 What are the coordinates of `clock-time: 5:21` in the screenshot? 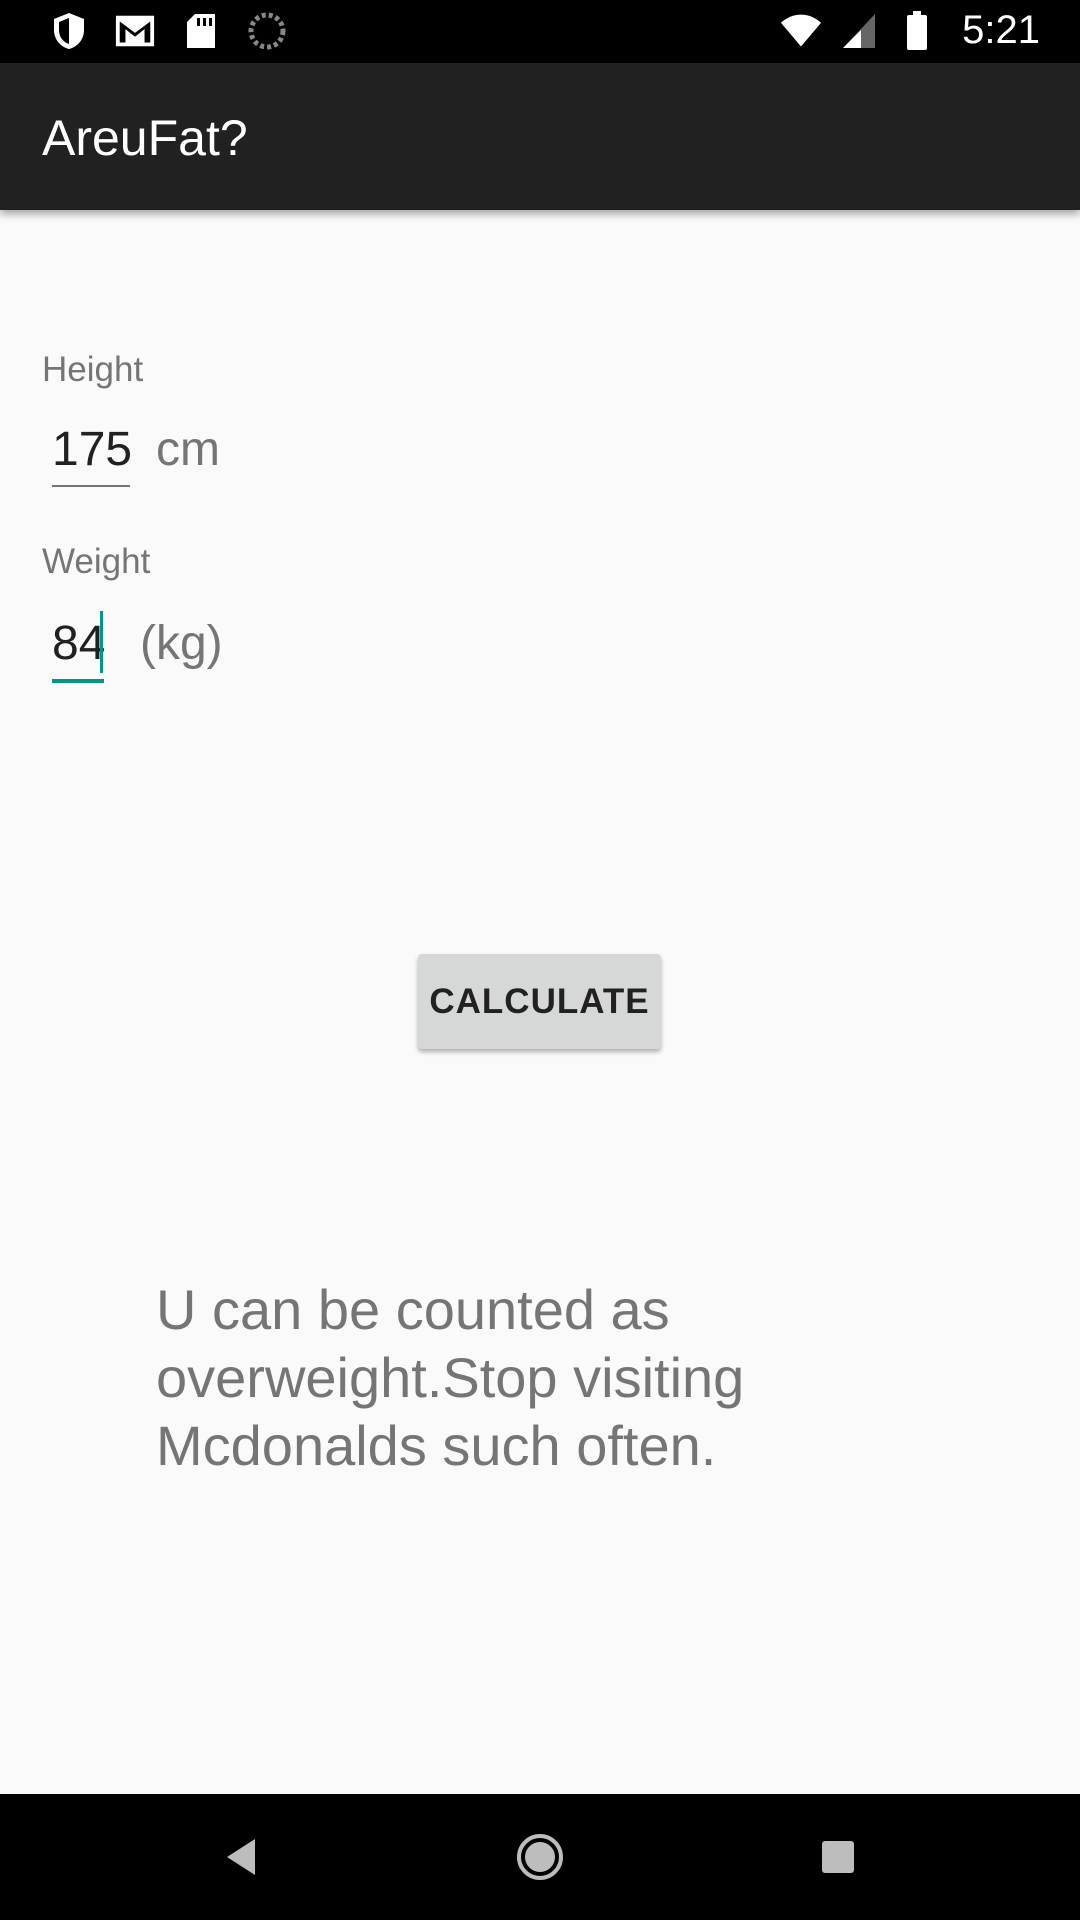 It's located at (1001, 30).